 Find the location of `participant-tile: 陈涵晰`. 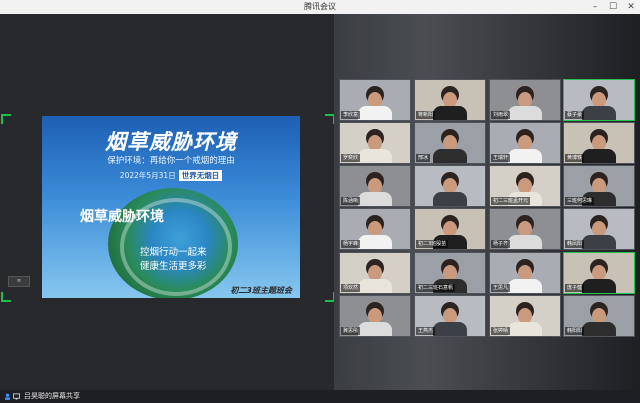

participant-tile: 陈涵晰 is located at coordinates (375, 186).